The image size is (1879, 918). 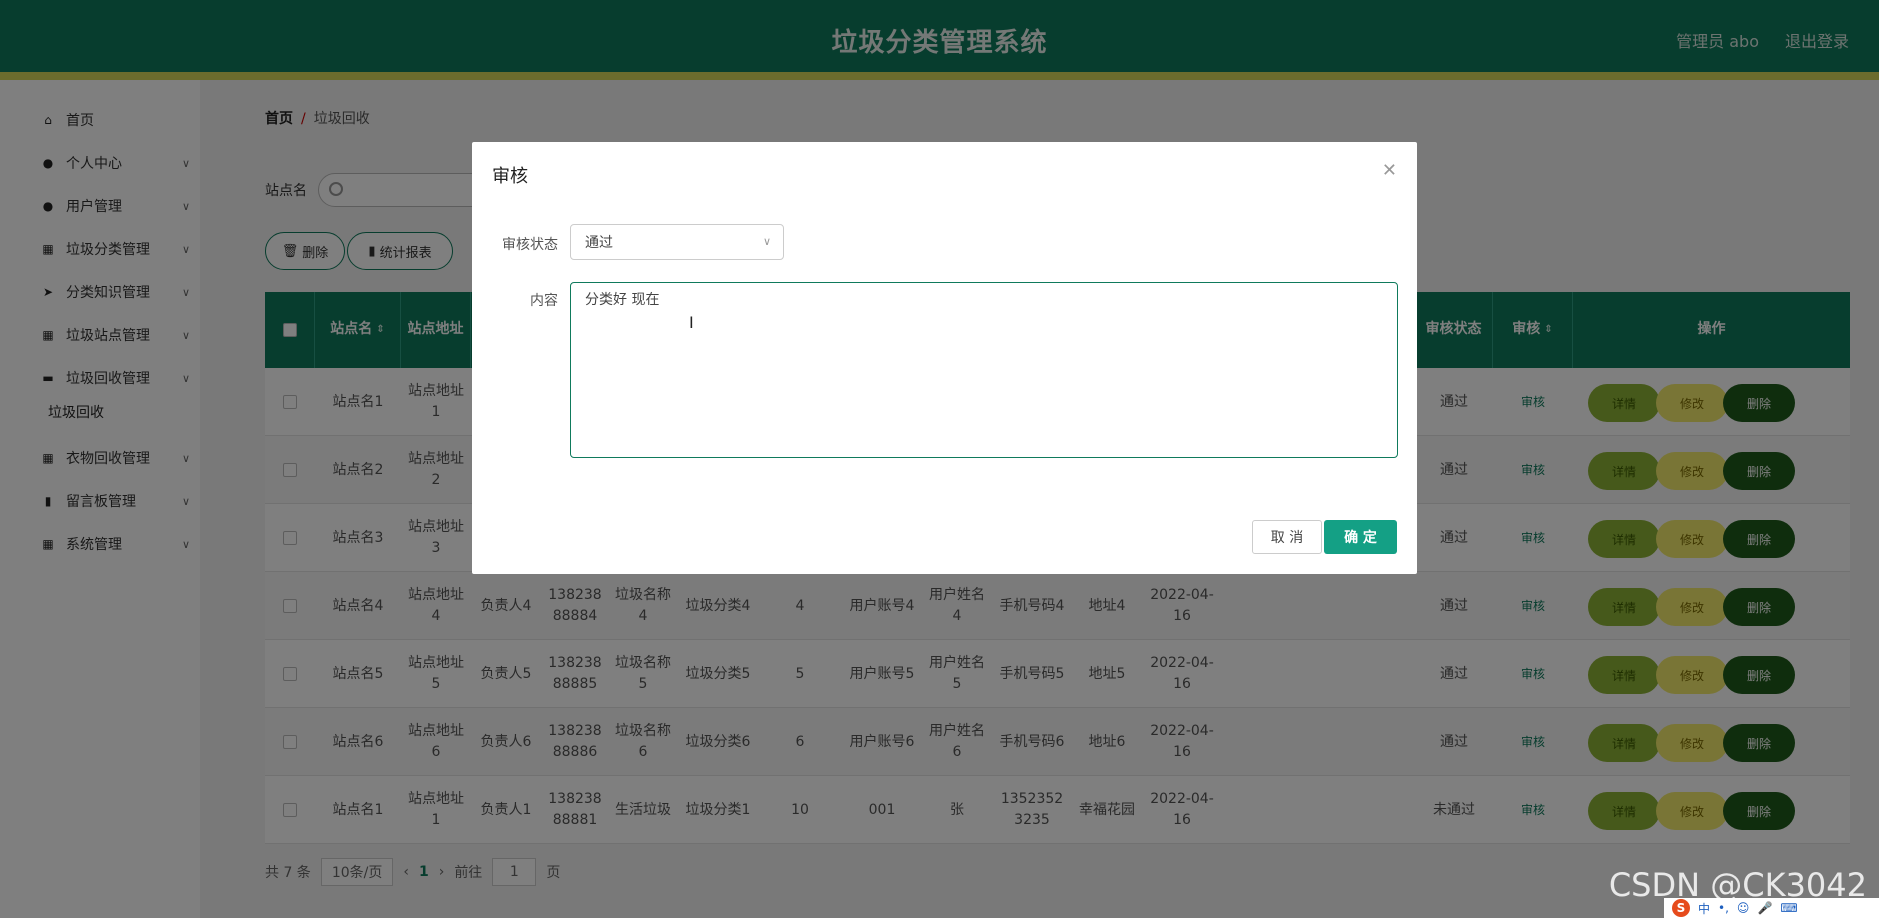 I want to click on ime-toolbar: S 中 •, ☺ 🎤 ⌨, so click(x=1771, y=908).